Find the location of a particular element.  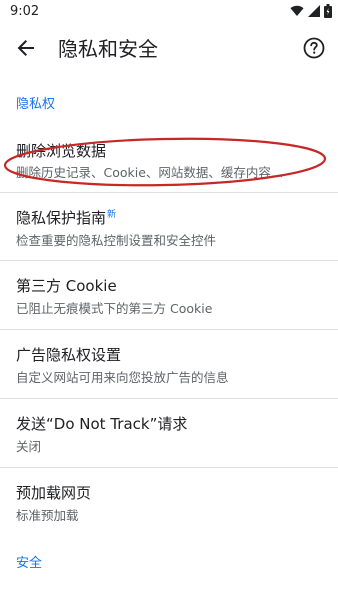

section-header-security: 安全 is located at coordinates (29, 563).